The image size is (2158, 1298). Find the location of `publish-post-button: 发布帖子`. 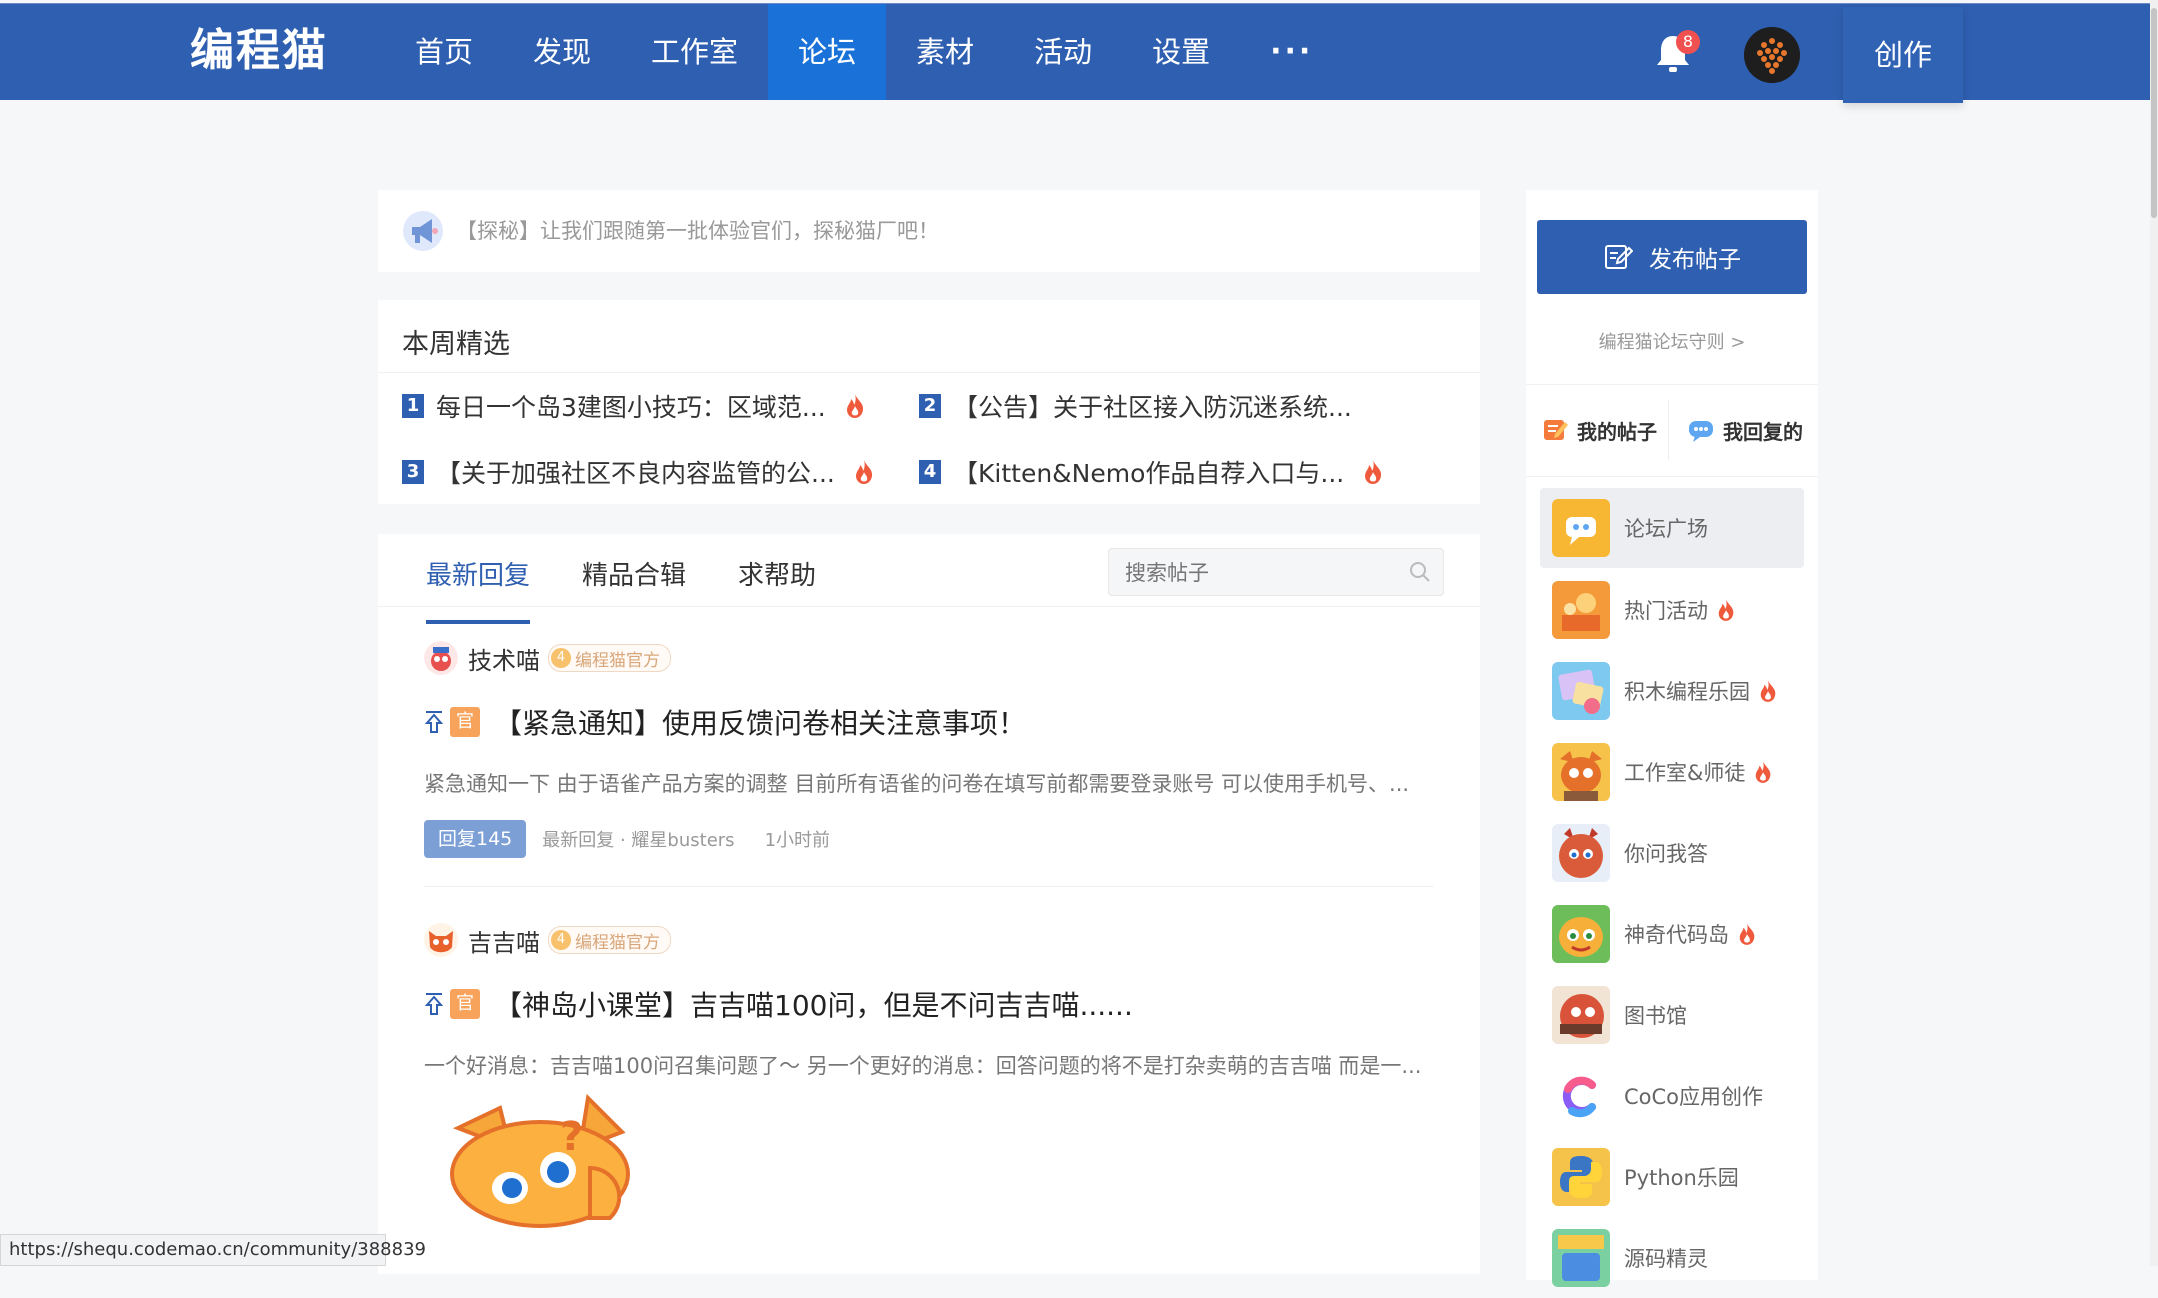

publish-post-button: 发布帖子 is located at coordinates (1672, 257).